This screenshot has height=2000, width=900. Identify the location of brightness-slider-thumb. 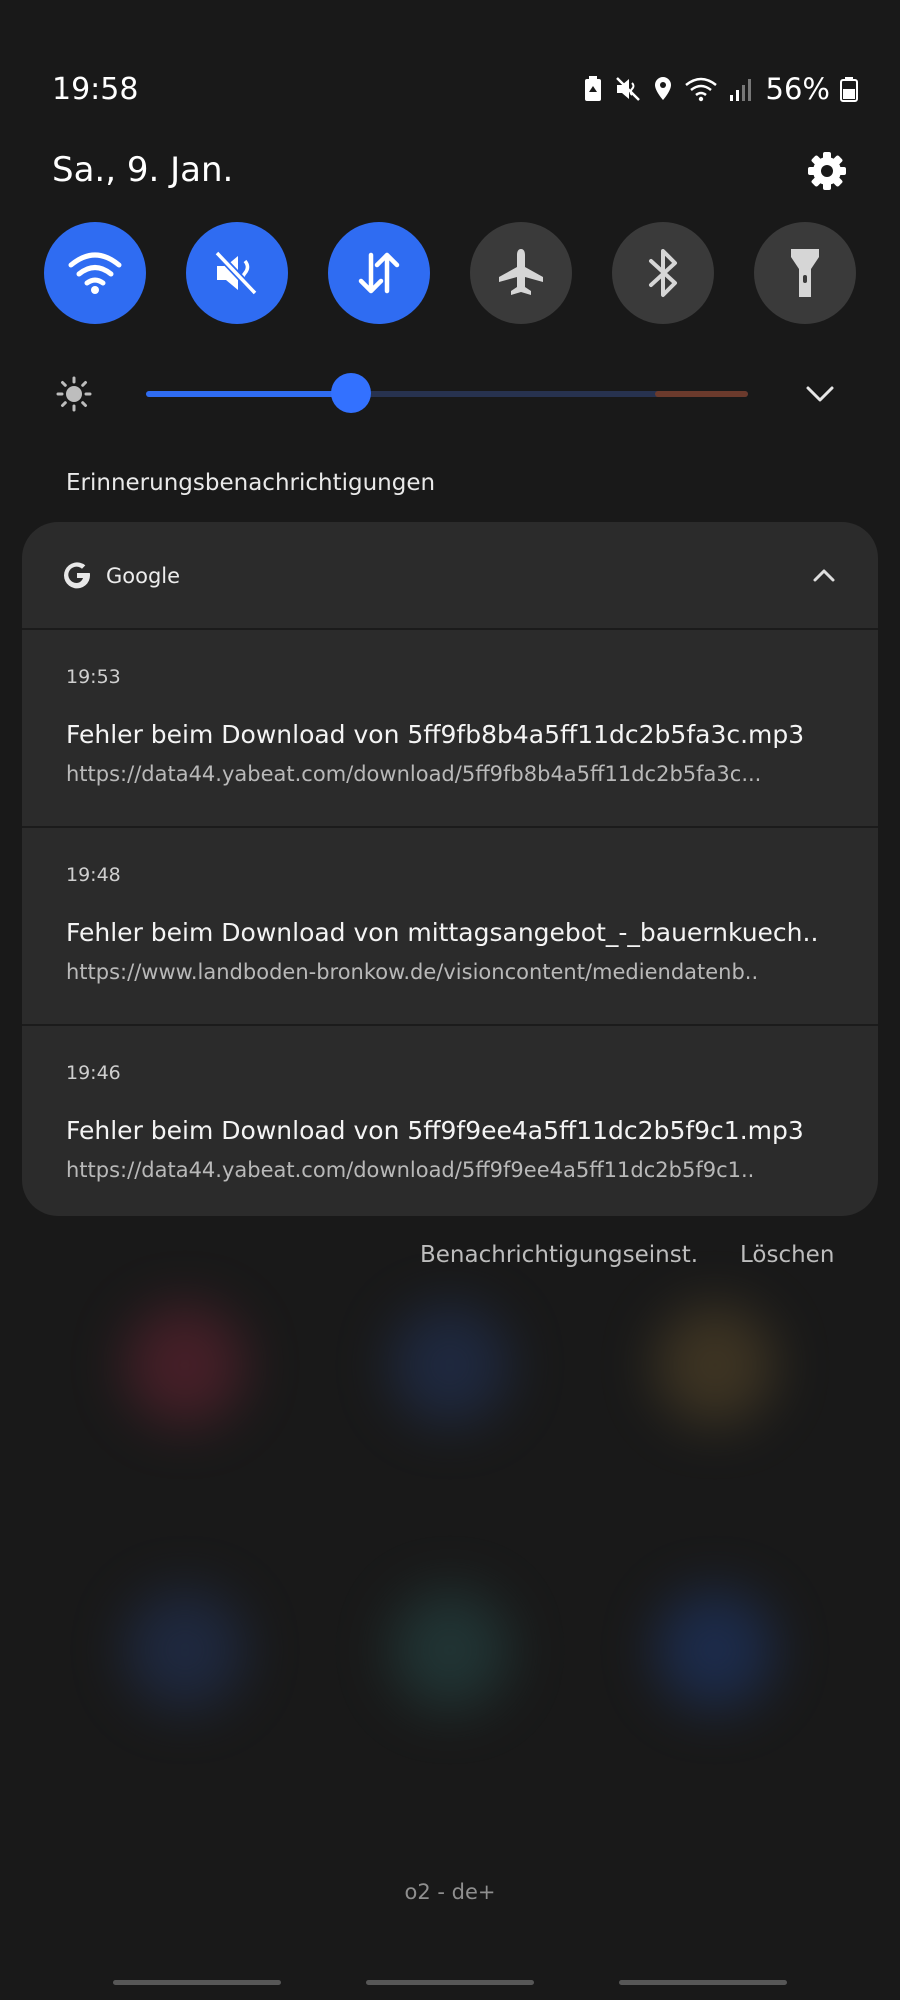
(350, 393).